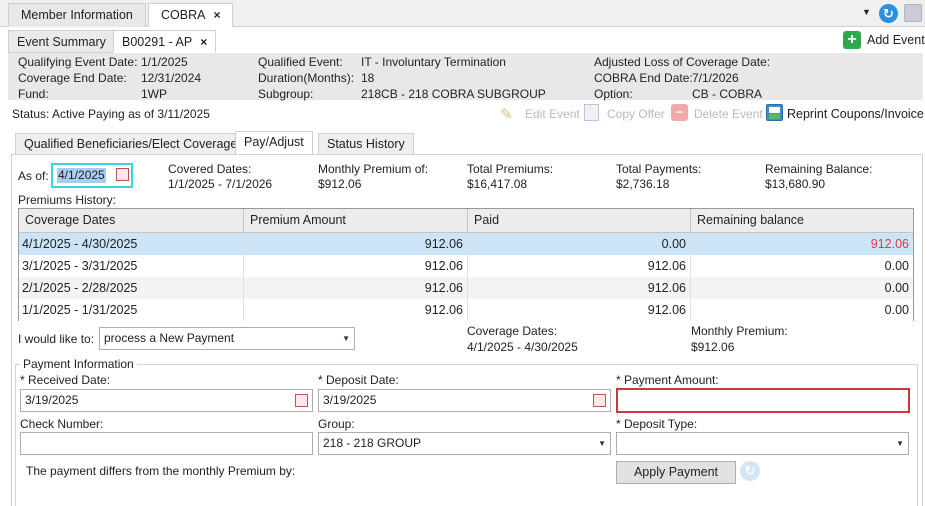 The height and width of the screenshot is (506, 925). I want to click on info-value: 12/31/2024, so click(171, 78).